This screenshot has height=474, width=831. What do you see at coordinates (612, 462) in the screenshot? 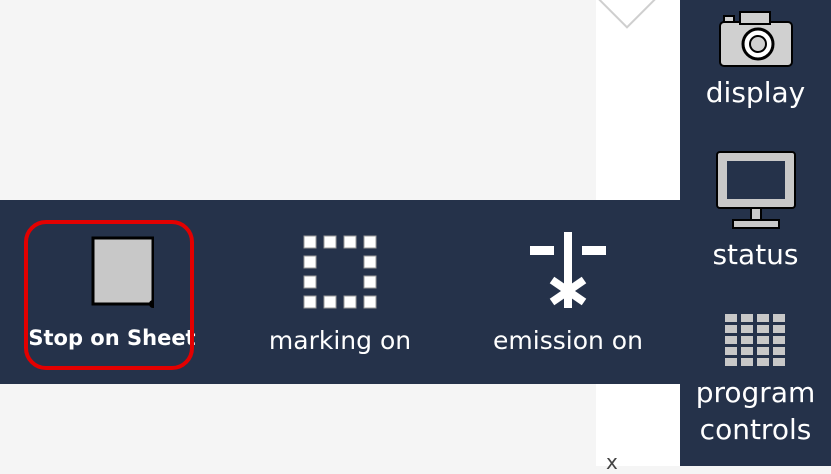
I see `axis-marker: x` at bounding box center [612, 462].